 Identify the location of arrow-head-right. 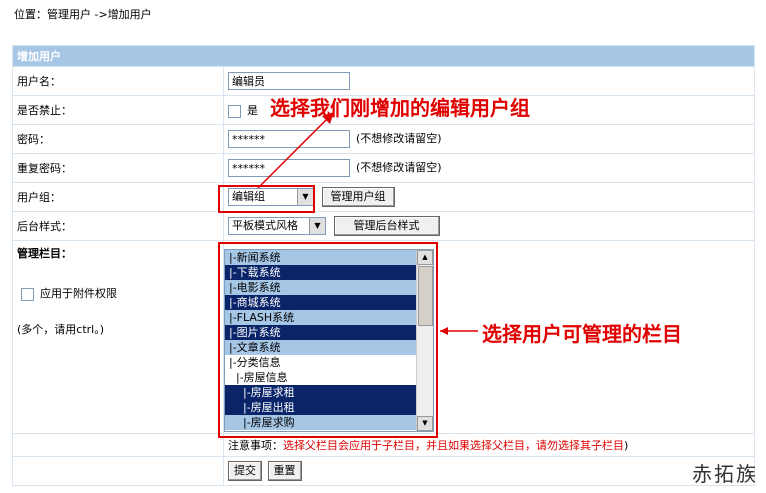
(444, 331).